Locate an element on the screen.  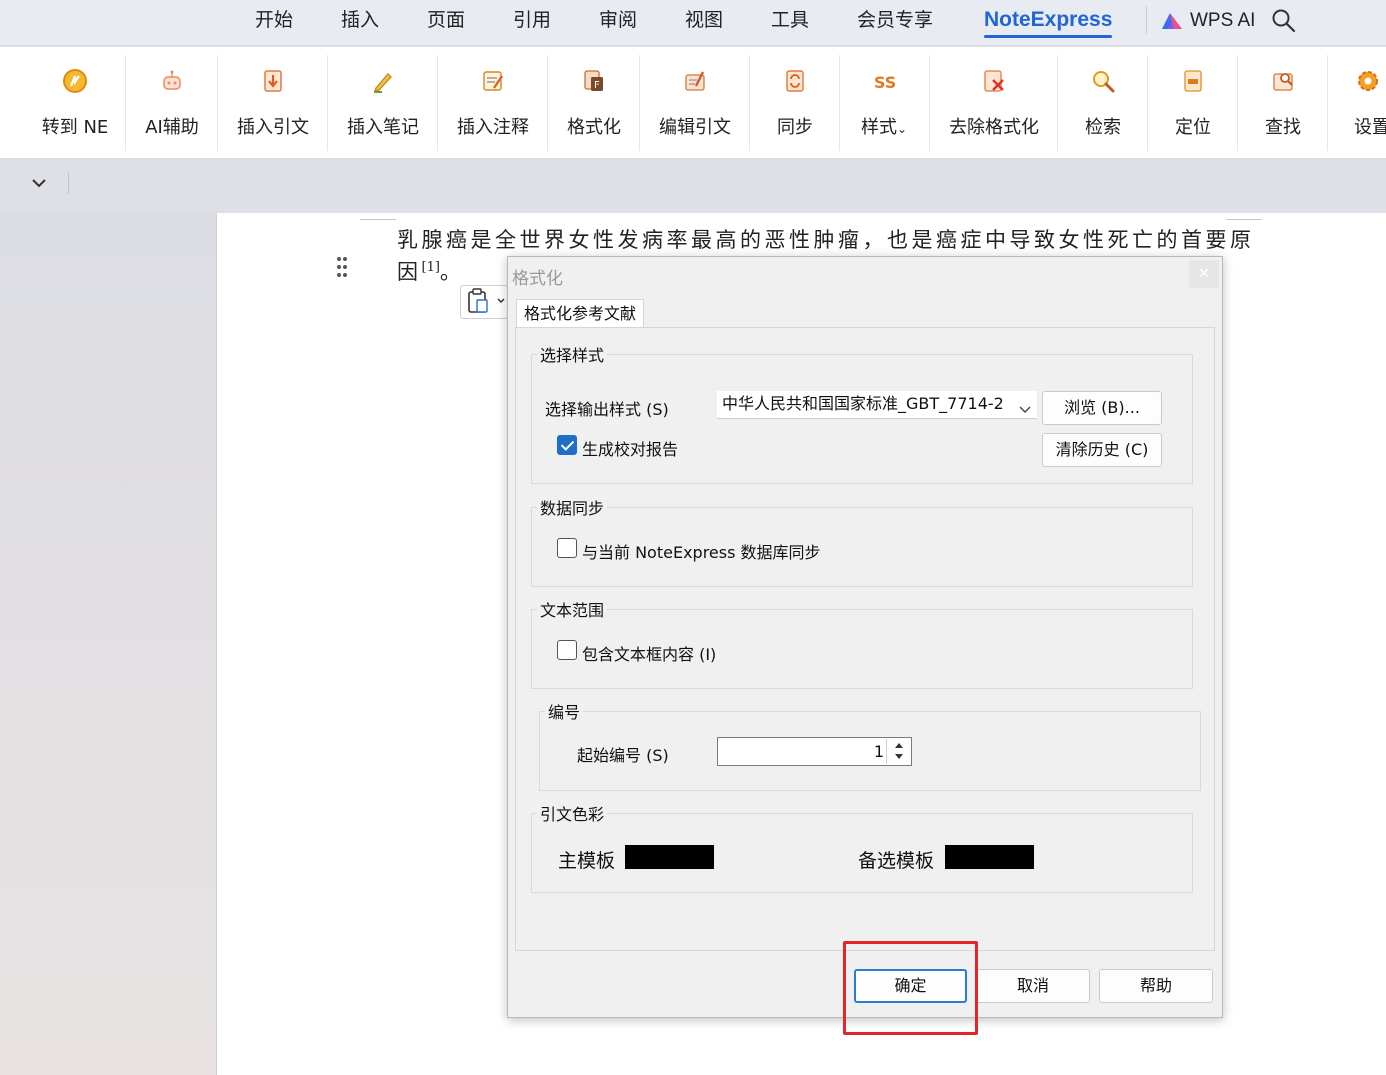
start-number-label: 起始编号 (S) is located at coordinates (623, 755).